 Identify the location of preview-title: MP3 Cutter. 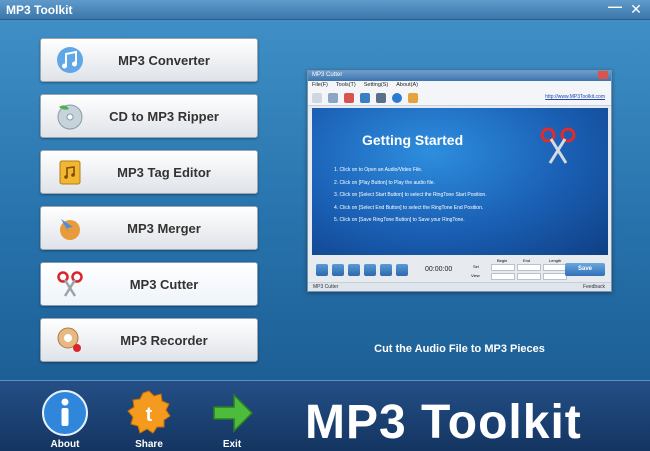
(327, 75).